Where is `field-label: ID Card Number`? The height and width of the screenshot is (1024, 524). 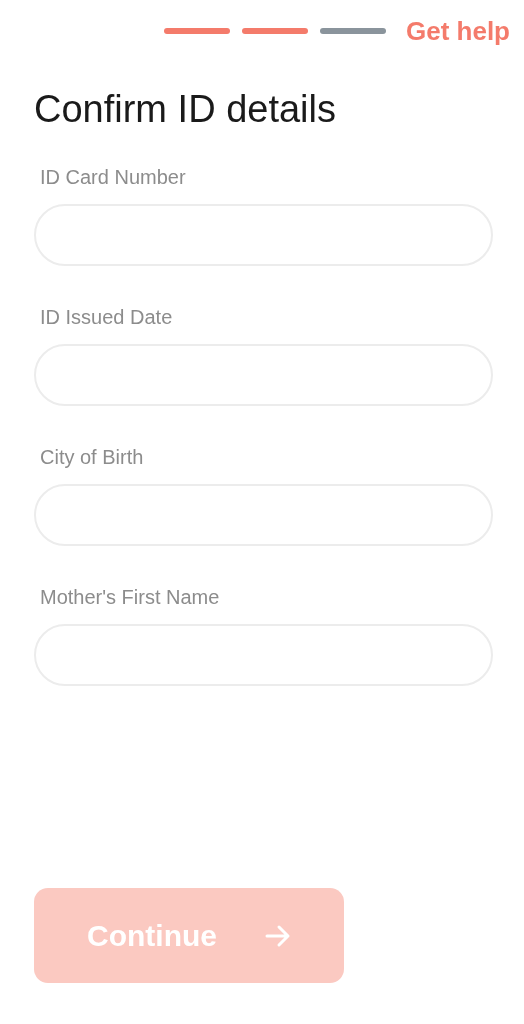
field-label: ID Card Number is located at coordinates (113, 177).